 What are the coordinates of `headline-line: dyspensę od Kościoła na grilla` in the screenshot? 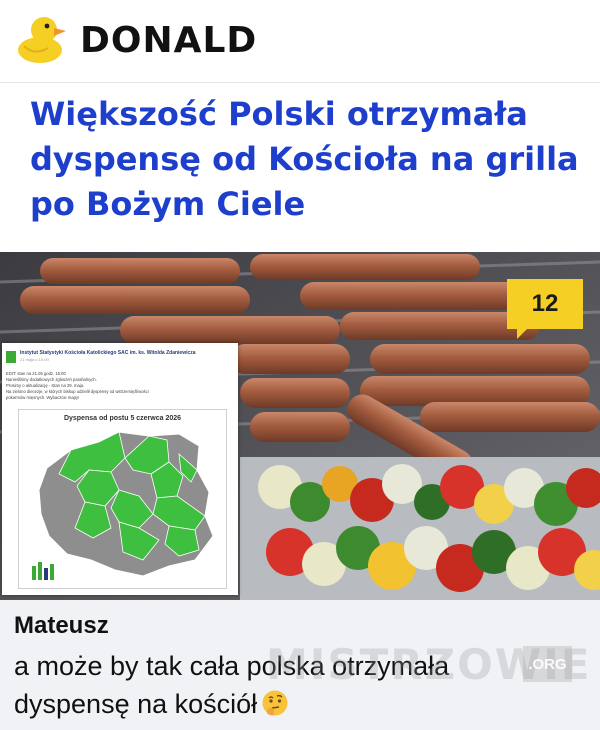 It's located at (304, 159).